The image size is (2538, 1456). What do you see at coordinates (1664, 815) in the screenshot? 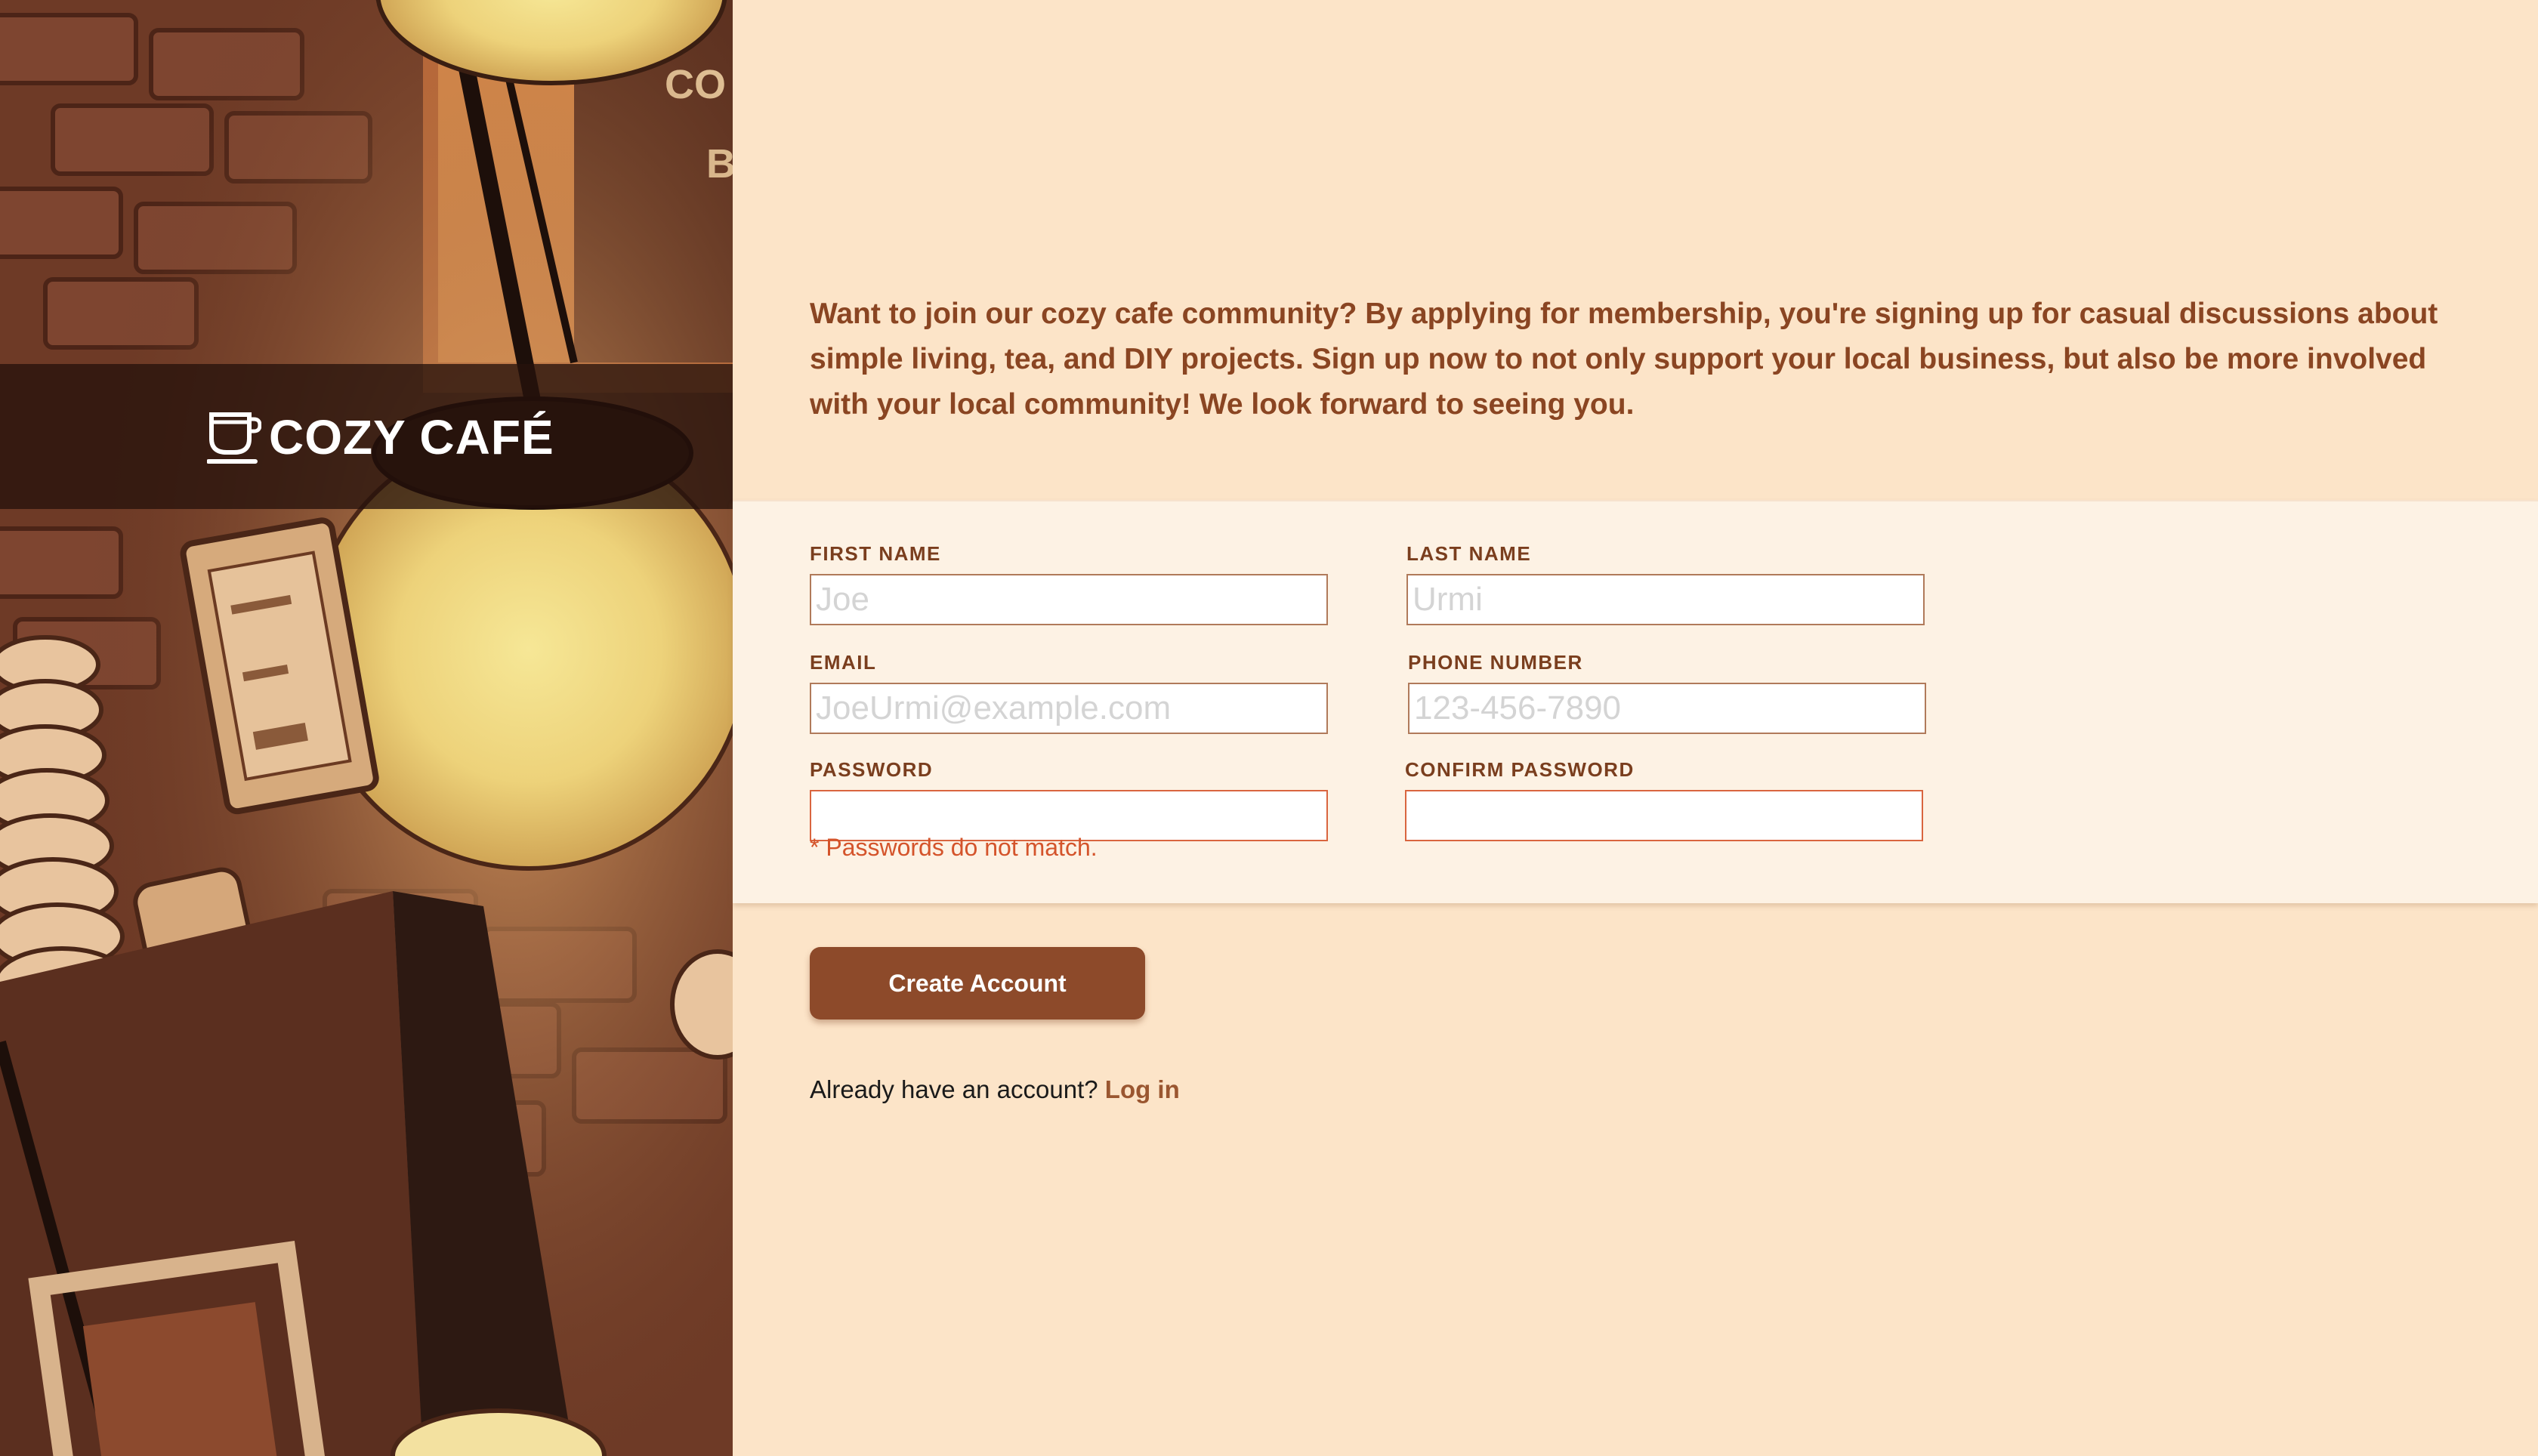
I see `confirm-password-input` at bounding box center [1664, 815].